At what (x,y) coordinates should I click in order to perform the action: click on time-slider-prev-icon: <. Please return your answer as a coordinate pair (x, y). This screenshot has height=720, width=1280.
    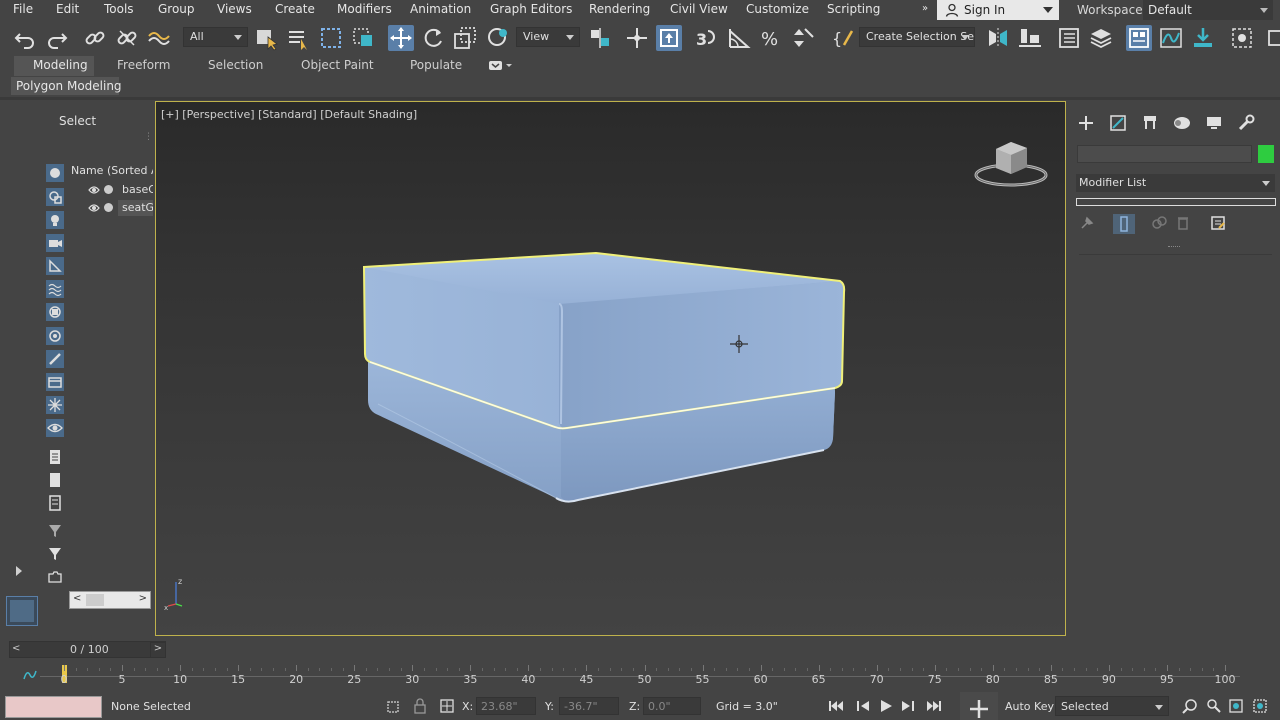
    Looking at the image, I should click on (16, 648).